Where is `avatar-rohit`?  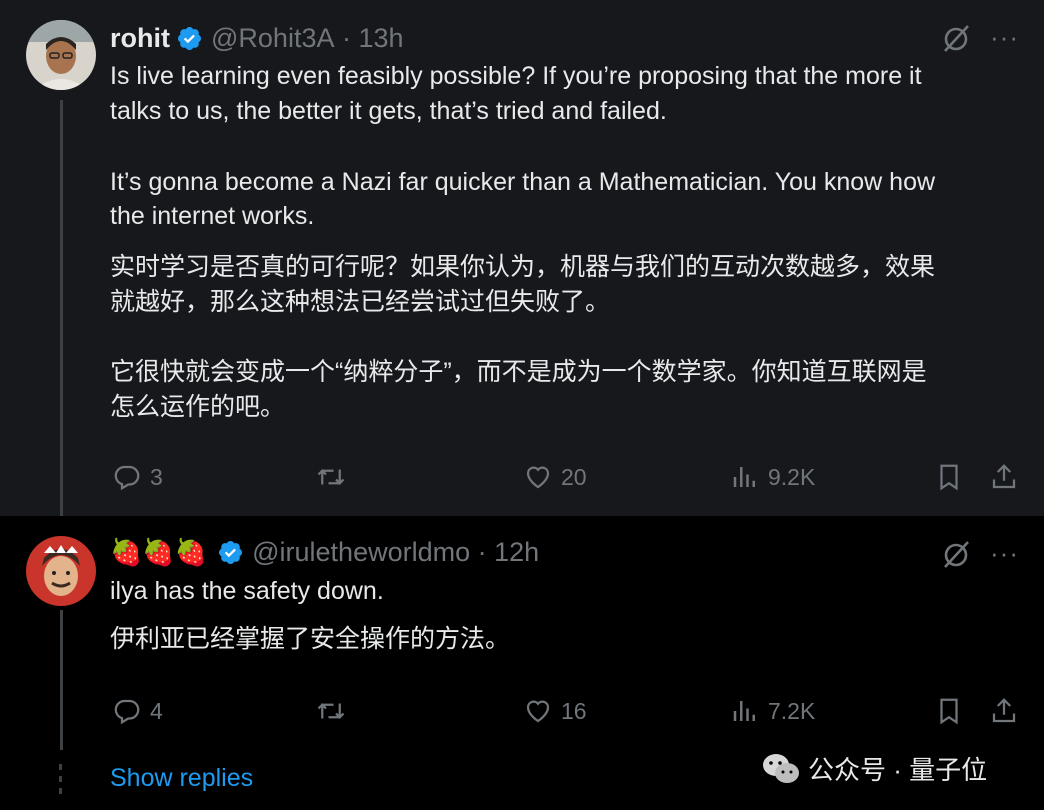 avatar-rohit is located at coordinates (61, 55).